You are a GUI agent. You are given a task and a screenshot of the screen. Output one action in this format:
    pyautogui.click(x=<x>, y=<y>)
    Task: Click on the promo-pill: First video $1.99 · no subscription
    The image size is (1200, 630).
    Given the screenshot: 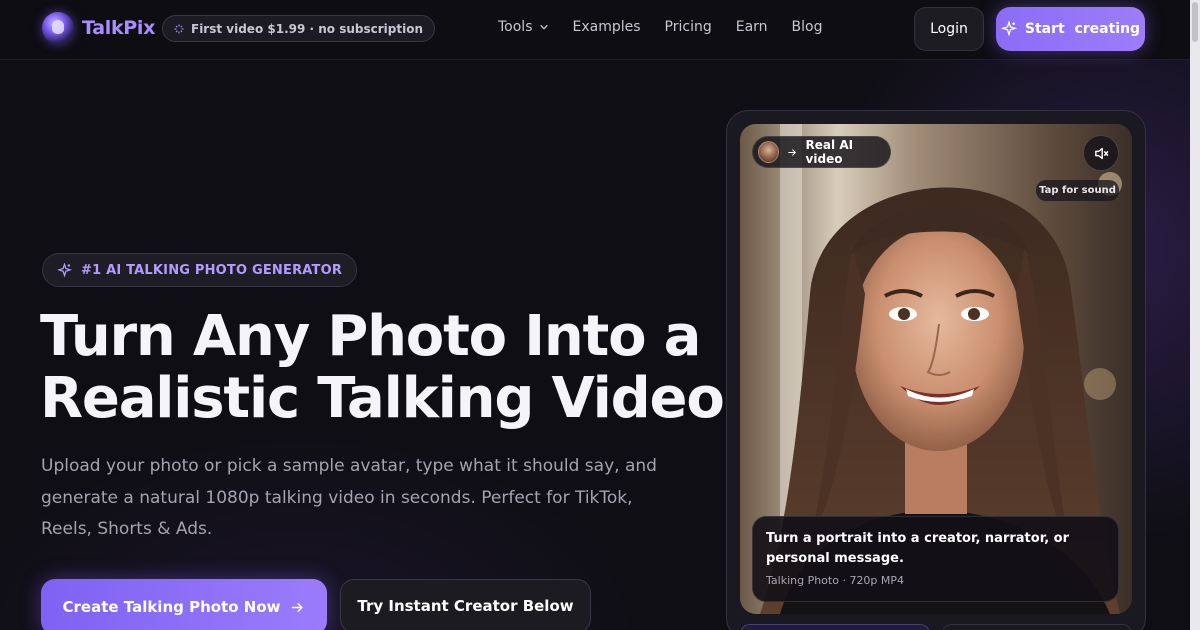 What is the action you would take?
    pyautogui.click(x=298, y=28)
    